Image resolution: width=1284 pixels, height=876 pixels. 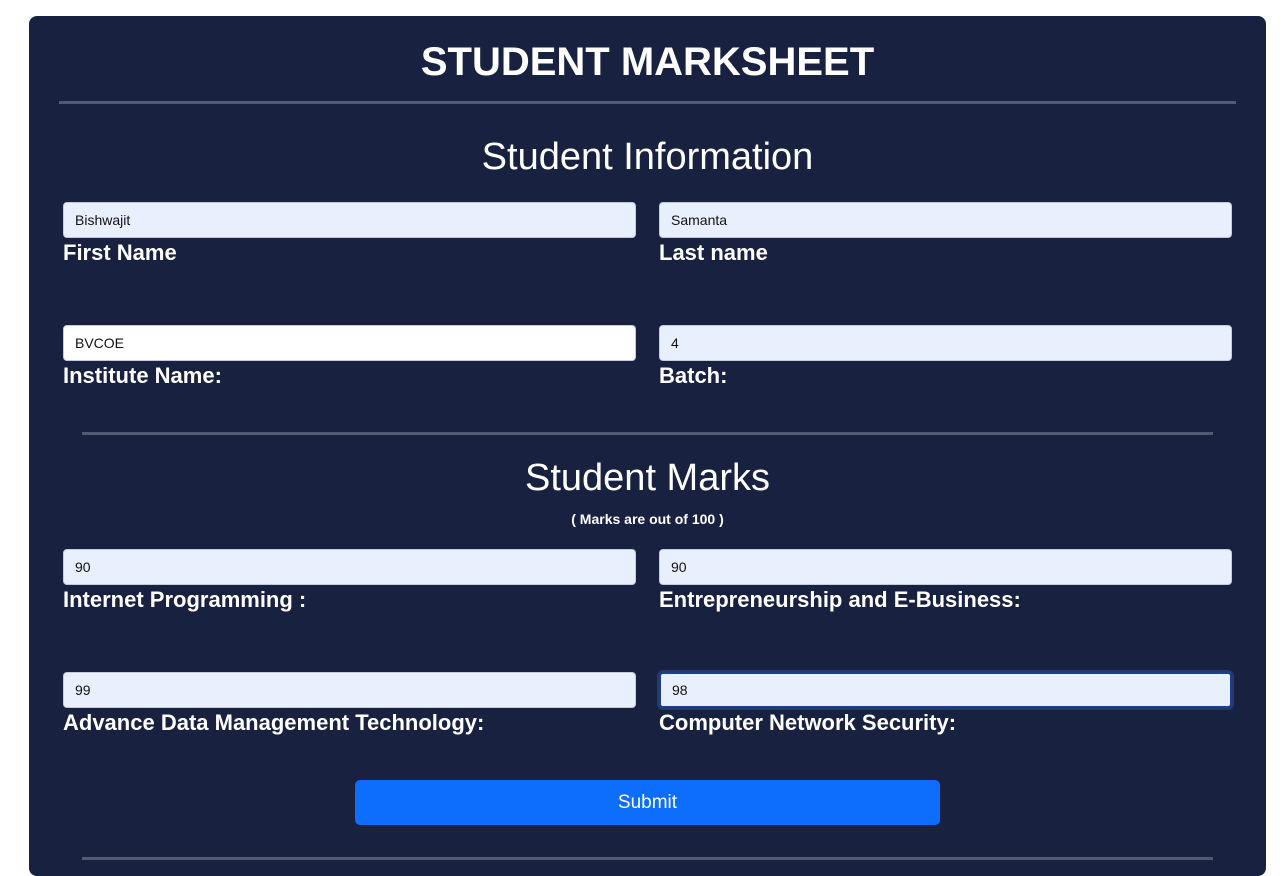 What do you see at coordinates (349, 220) in the screenshot?
I see `first-name-input` at bounding box center [349, 220].